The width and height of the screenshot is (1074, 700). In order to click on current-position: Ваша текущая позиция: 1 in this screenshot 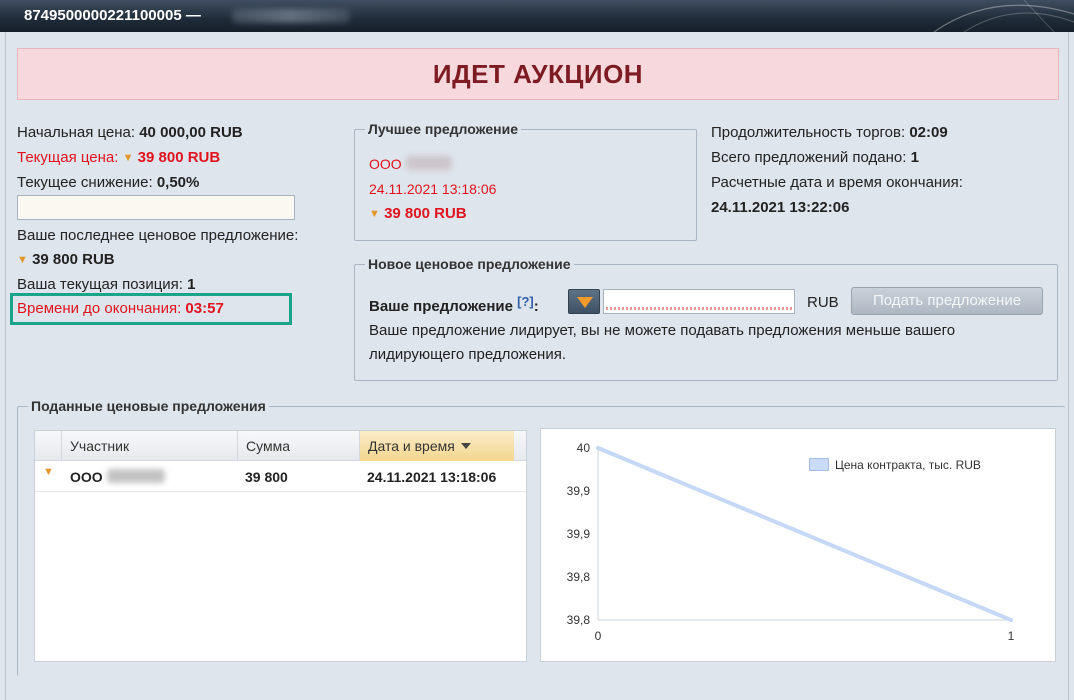, I will do `click(106, 284)`.